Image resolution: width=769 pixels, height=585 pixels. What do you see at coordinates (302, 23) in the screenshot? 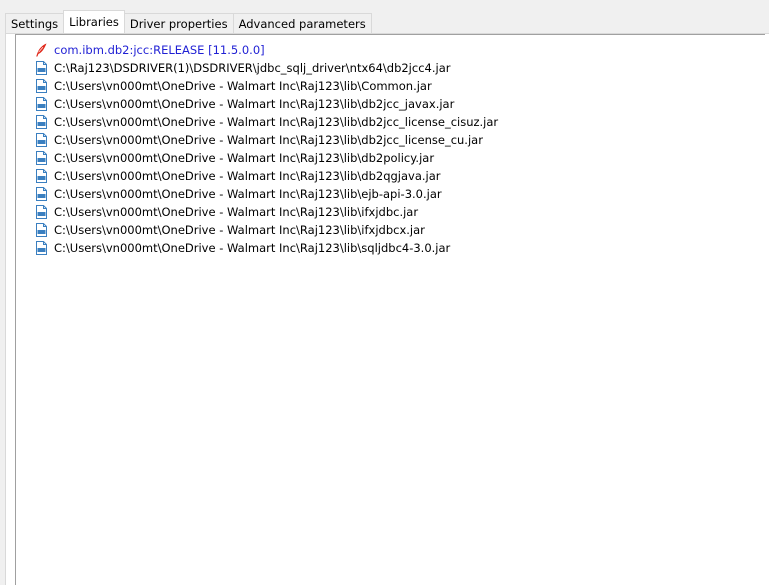
I see `tab-advanced-parameters: Advanced parameters` at bounding box center [302, 23].